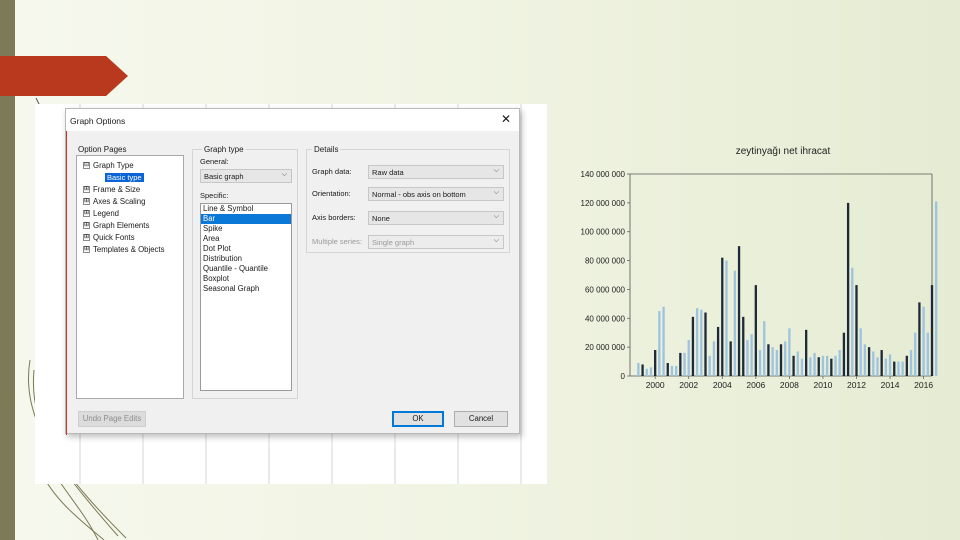  I want to click on multiple-series-label: Multiple series:, so click(337, 241).